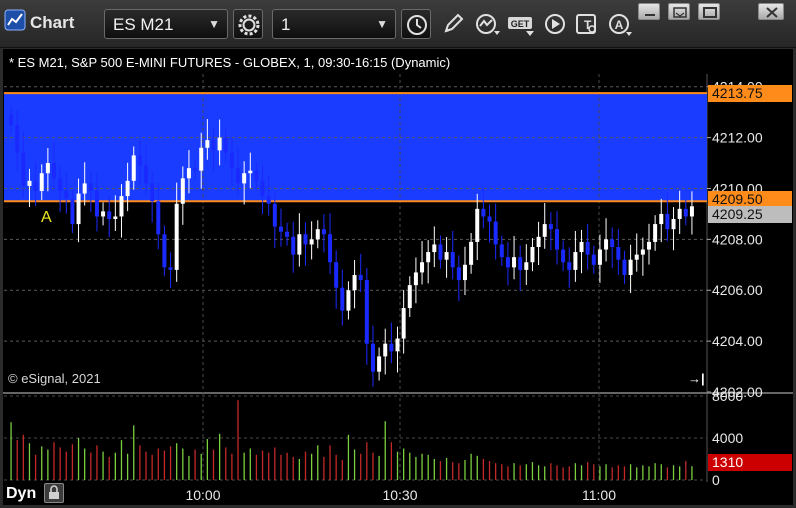 The image size is (796, 508). Describe the element at coordinates (54, 493) in the screenshot. I see `lock-icon` at that location.